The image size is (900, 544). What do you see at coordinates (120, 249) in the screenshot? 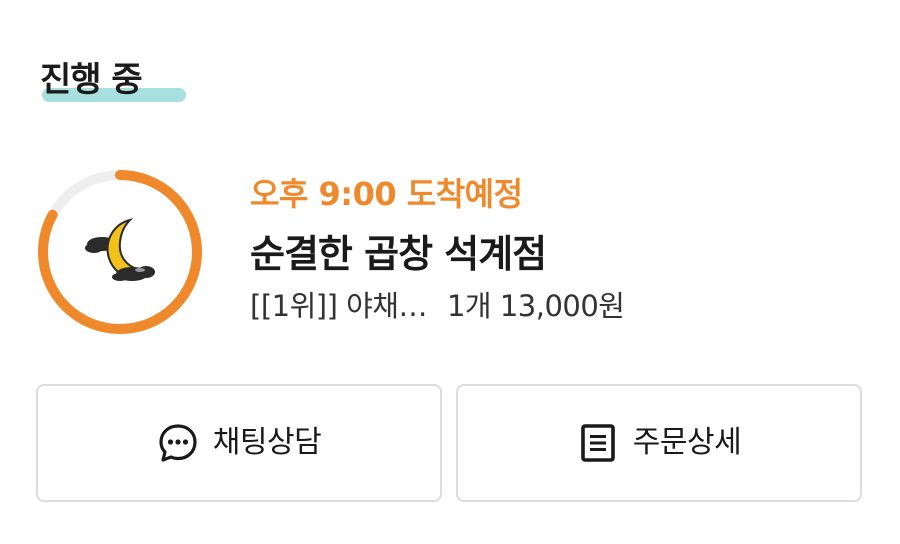
I see `store-logo` at bounding box center [120, 249].